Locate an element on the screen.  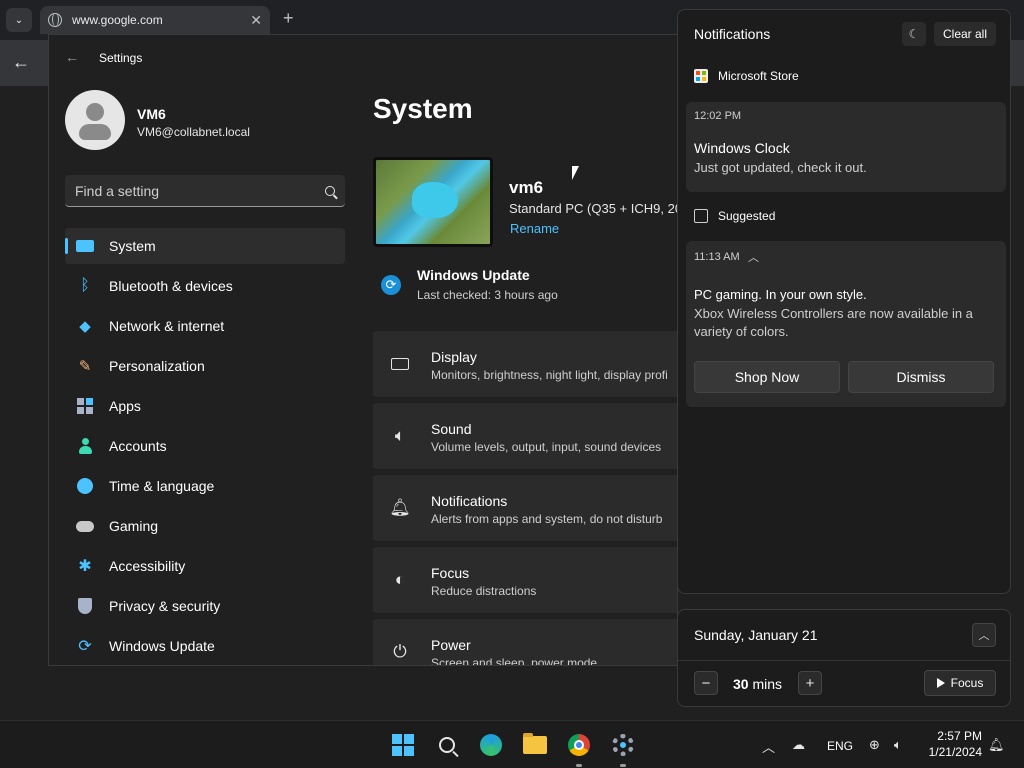
focus-duration: 30 mins is located at coordinates (757, 684).